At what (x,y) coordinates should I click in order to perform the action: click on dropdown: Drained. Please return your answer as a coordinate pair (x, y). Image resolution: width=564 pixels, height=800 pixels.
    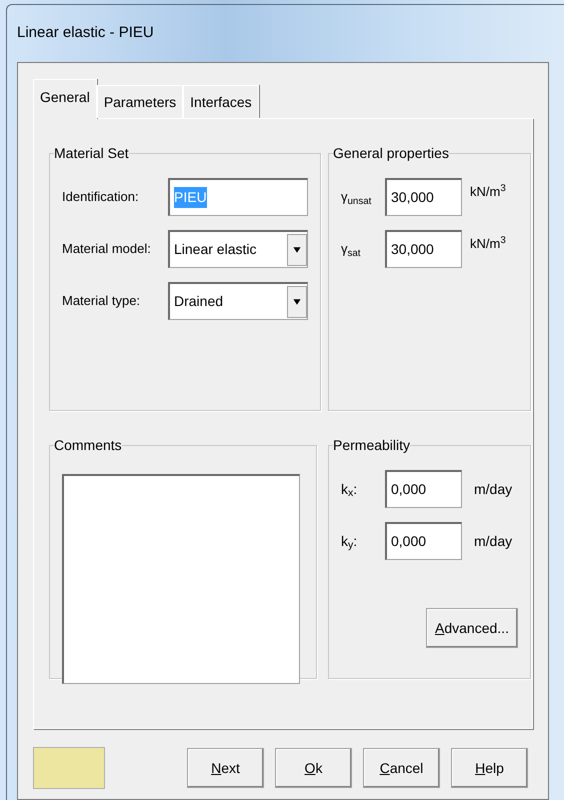
    Looking at the image, I should click on (238, 301).